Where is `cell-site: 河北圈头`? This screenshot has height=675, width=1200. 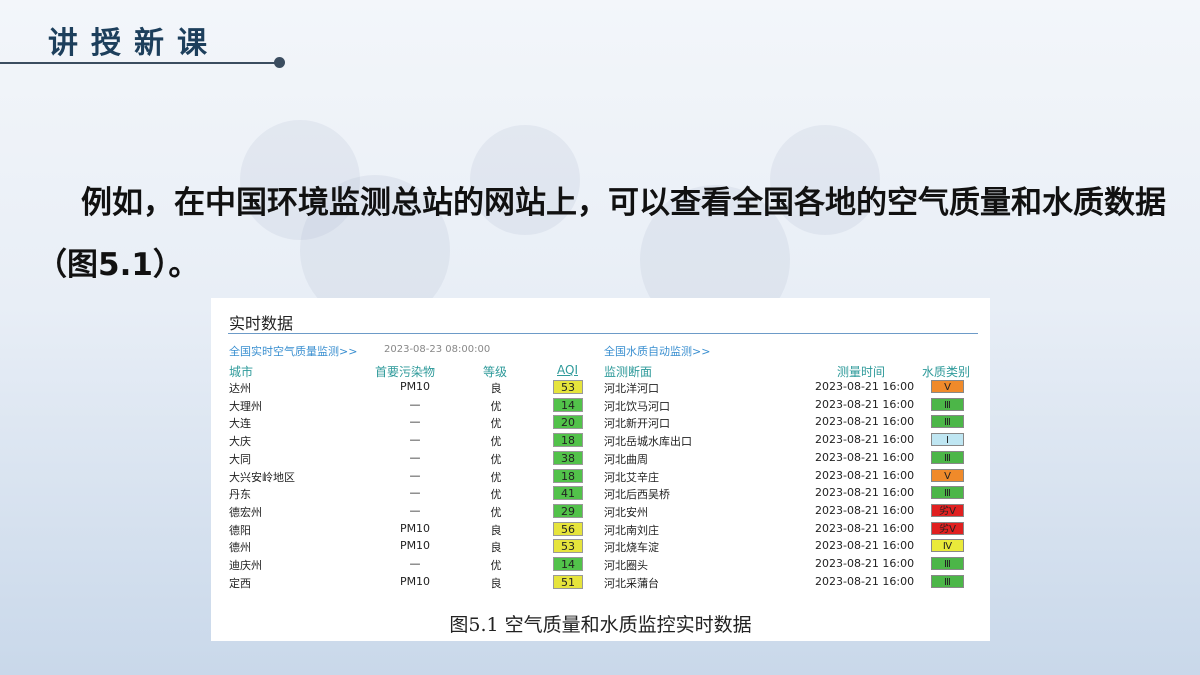
cell-site: 河北圈头 is located at coordinates (626, 565).